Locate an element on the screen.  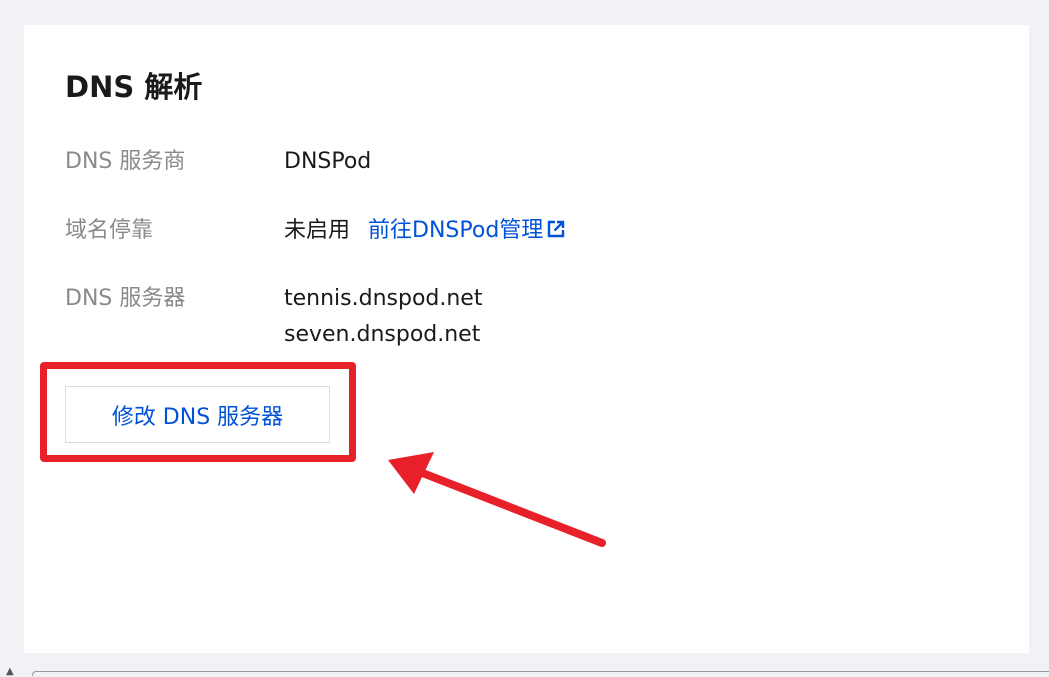
dnspod-manage-link: 前往DNSPod管理 is located at coordinates (467, 230).